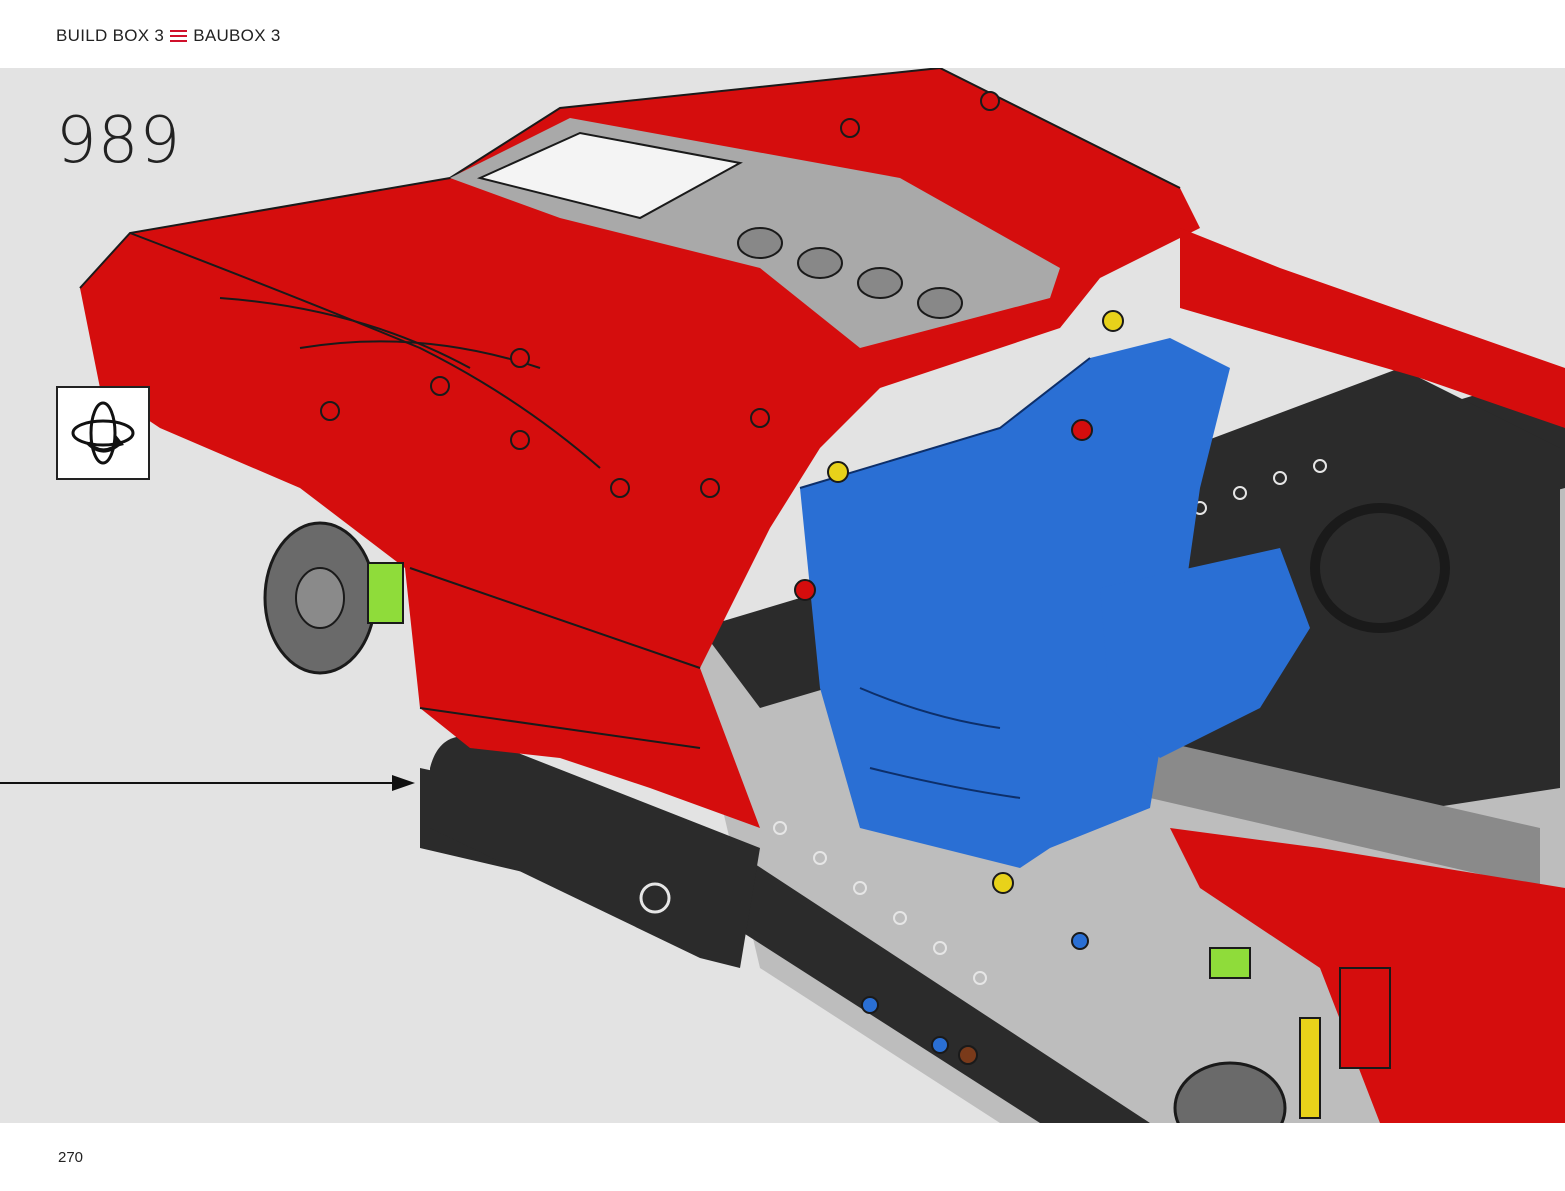  What do you see at coordinates (207, 783) in the screenshot?
I see `arrow-pointer` at bounding box center [207, 783].